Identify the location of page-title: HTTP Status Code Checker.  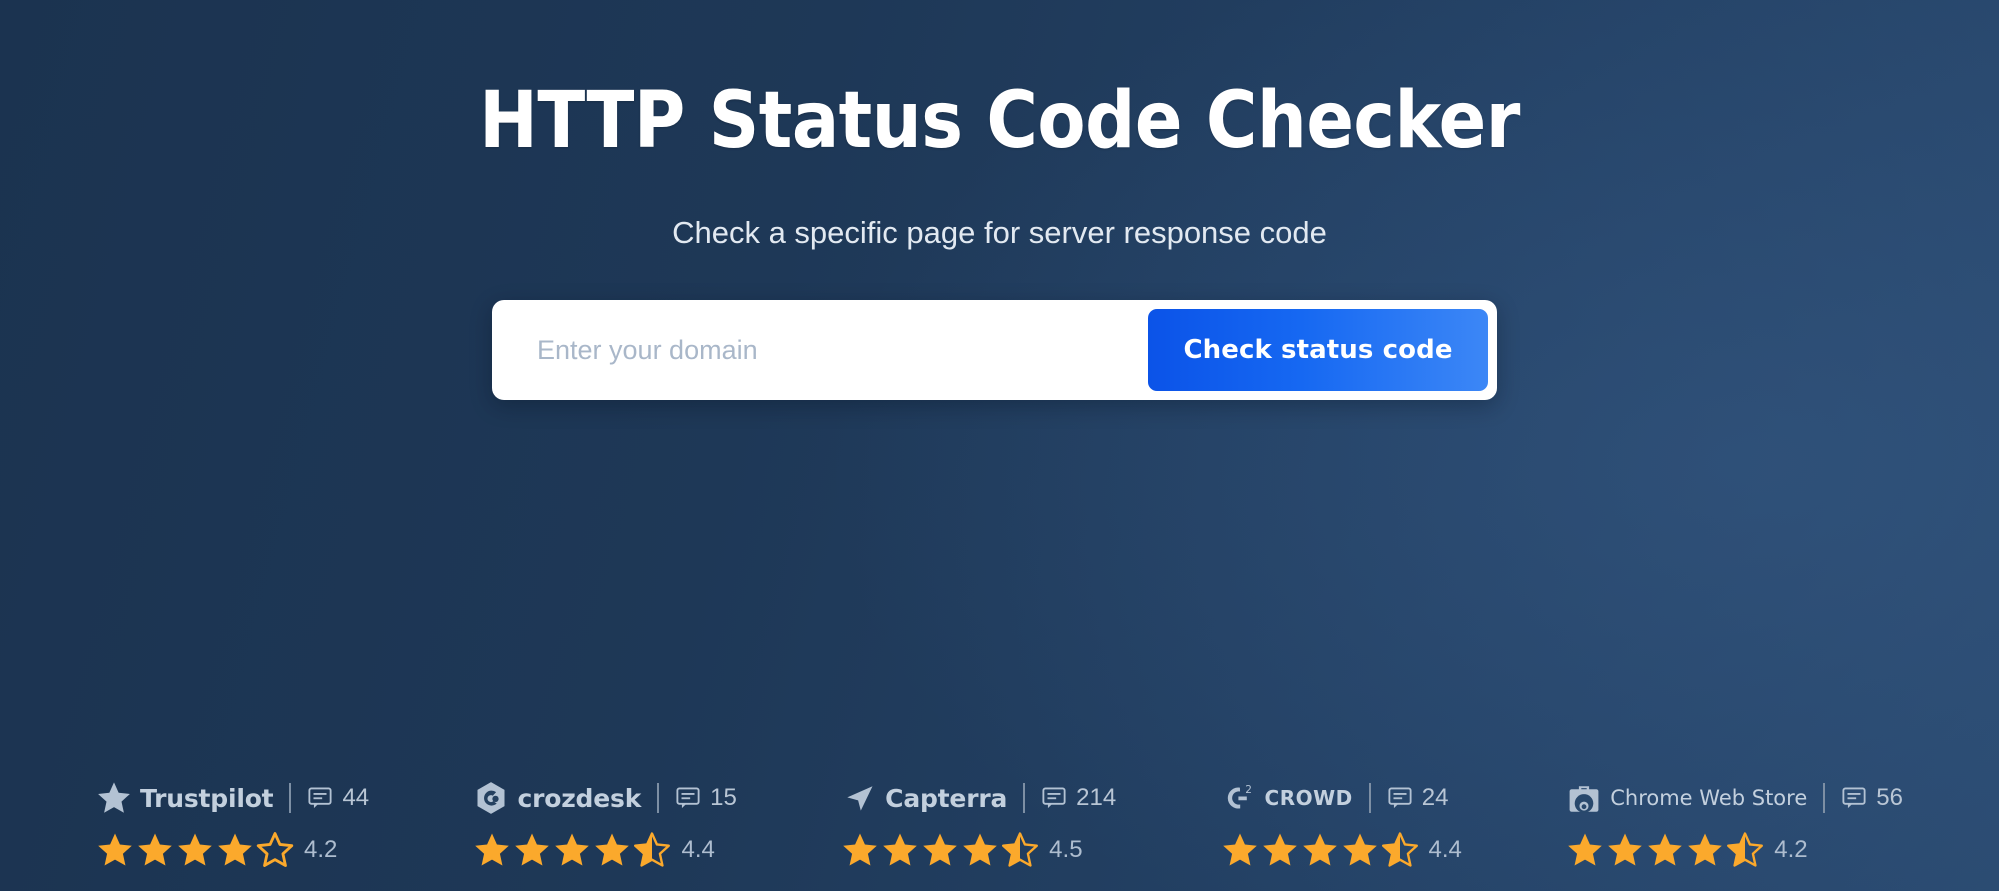
(999, 121).